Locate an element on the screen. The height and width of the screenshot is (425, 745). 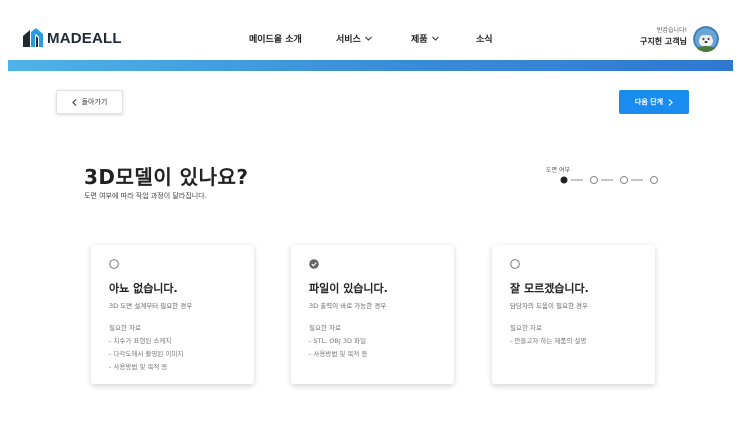
site-header: MADEALL 메이드올 소개 서비스 제품 소식 반갑습니다! 구지헌 고객님 is located at coordinates (372, 30).